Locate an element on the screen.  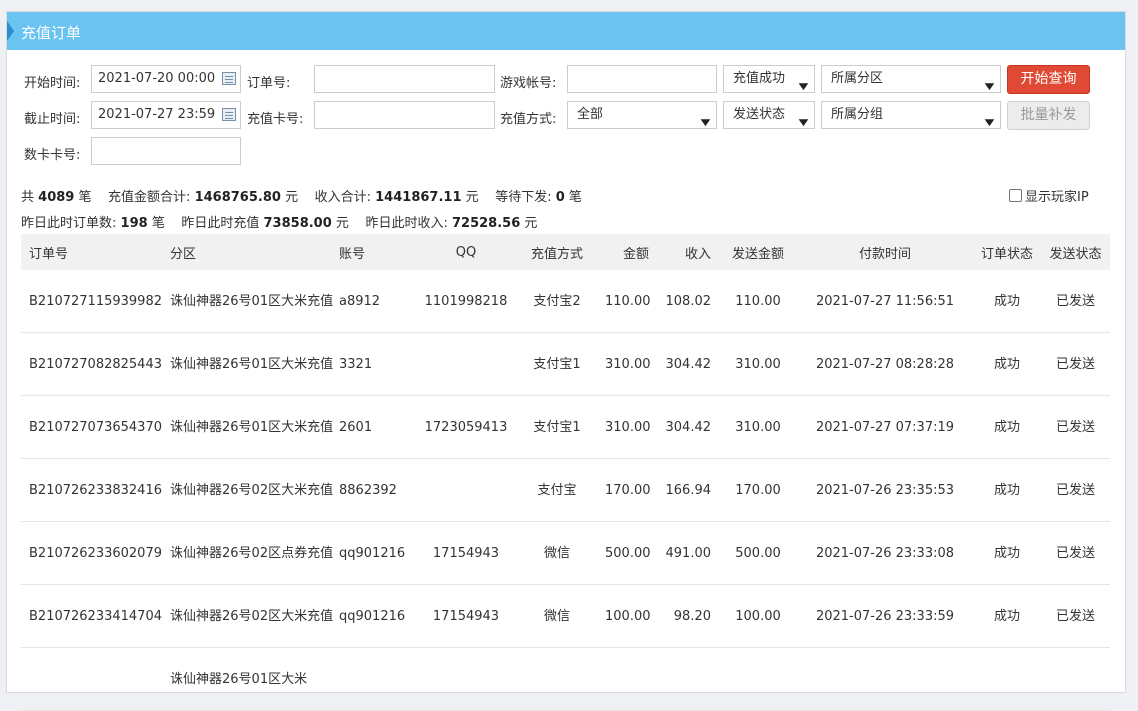
cell-income: 304.42 is located at coordinates (688, 364).